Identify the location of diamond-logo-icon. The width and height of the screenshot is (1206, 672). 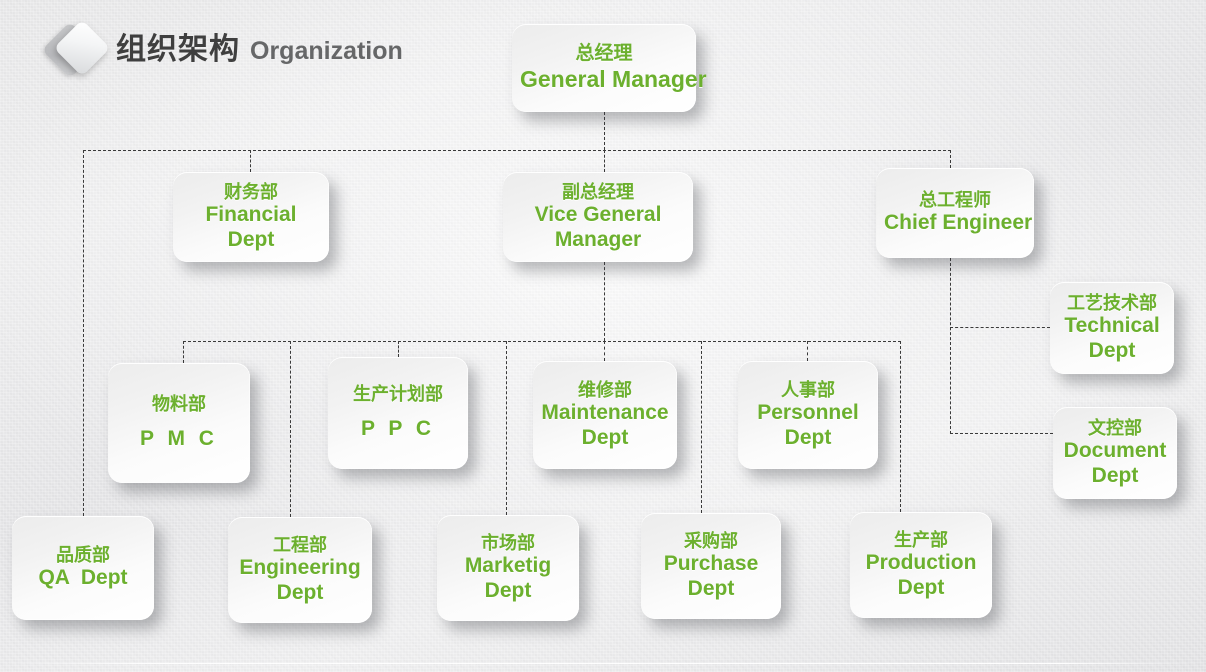
(76, 50).